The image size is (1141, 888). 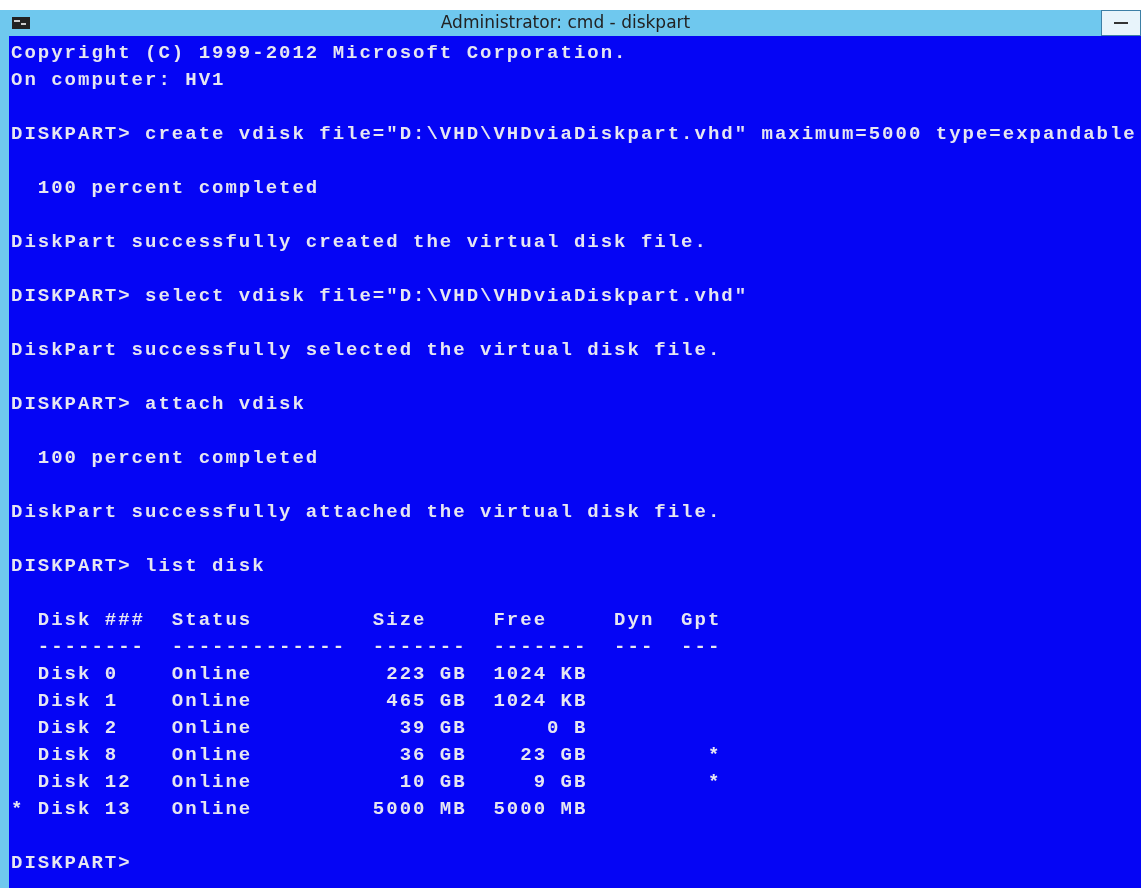 I want to click on console-line: DiskPart successfully created the virtual disk file., so click(x=359, y=242).